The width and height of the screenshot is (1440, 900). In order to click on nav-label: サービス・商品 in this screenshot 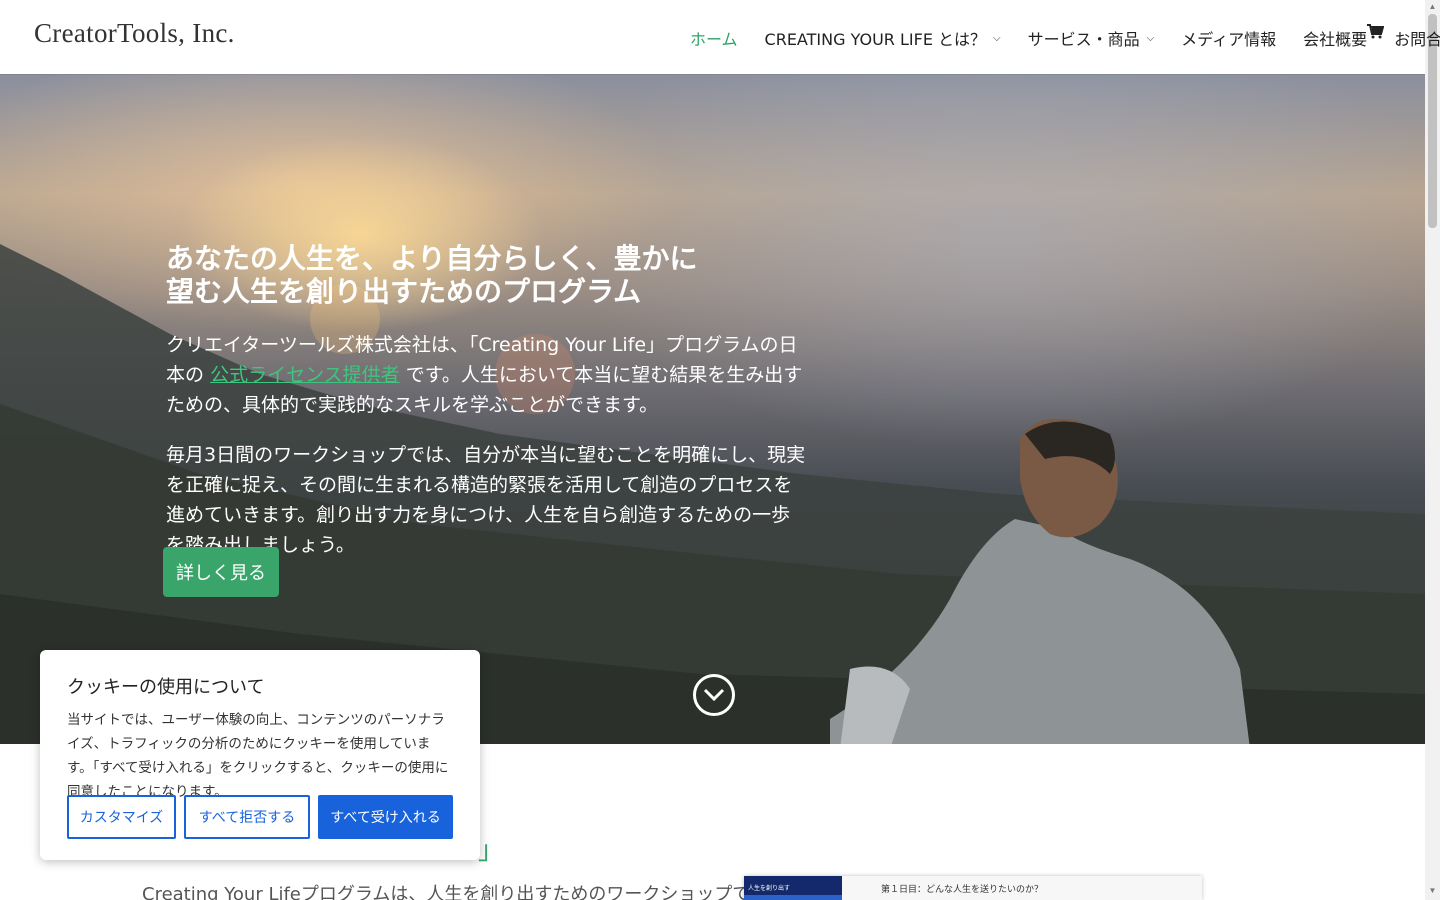, I will do `click(1083, 39)`.